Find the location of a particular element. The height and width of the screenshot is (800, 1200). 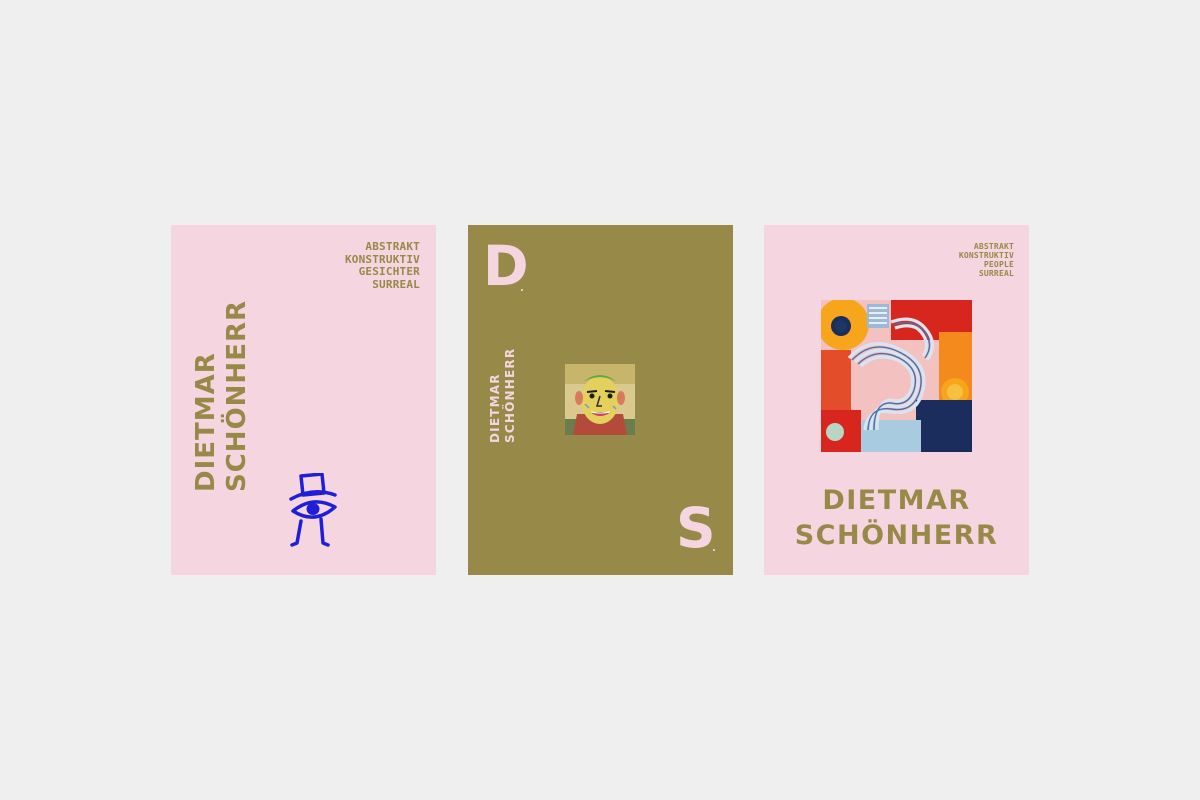

abstract-colorful-painting is located at coordinates (896, 376).